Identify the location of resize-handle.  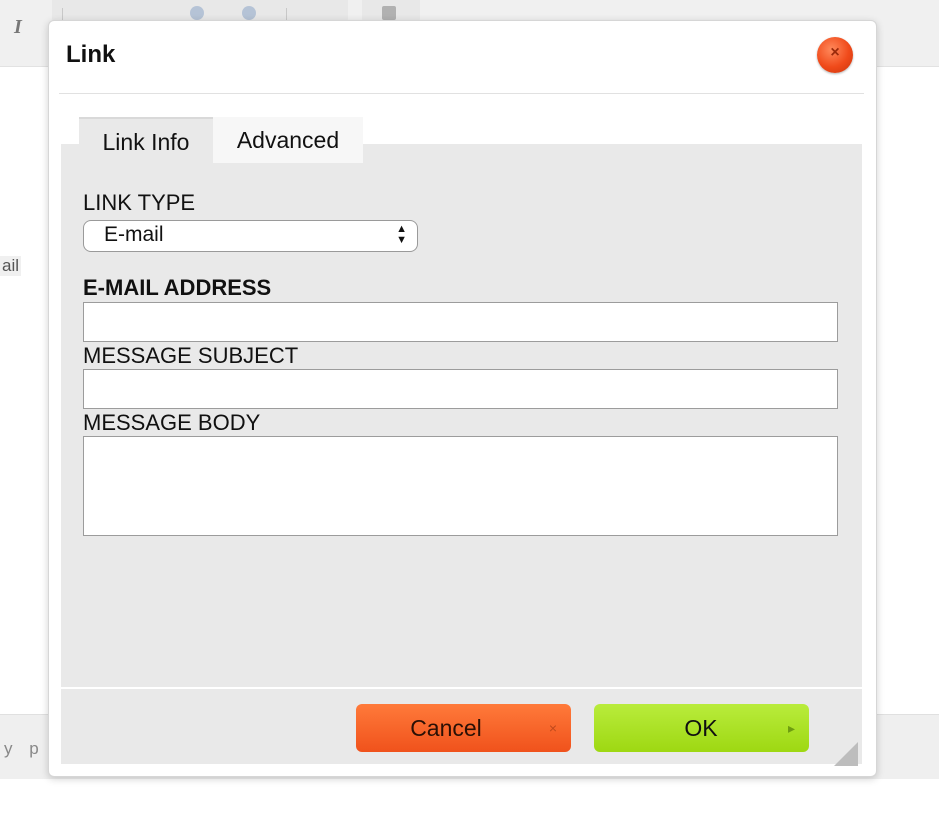
(846, 754).